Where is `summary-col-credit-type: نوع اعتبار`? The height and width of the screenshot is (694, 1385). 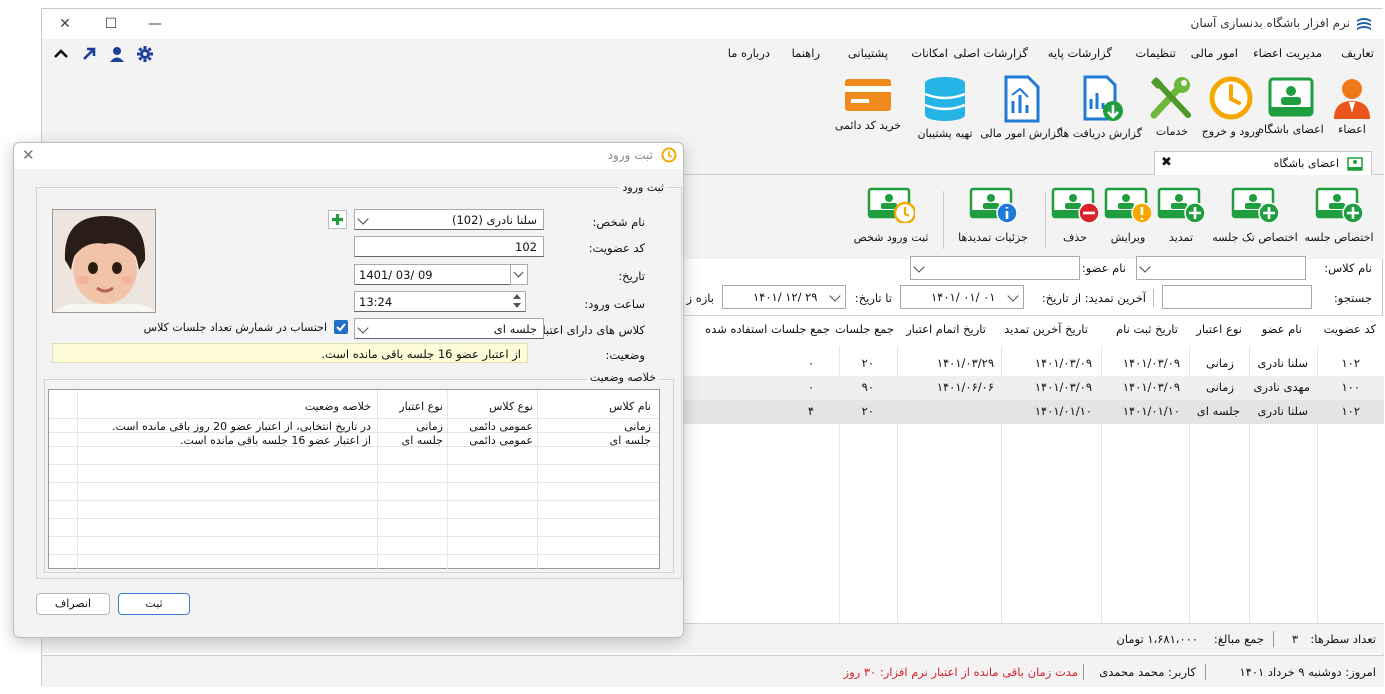
summary-col-credit-type: نوع اعتبار is located at coordinates (421, 406).